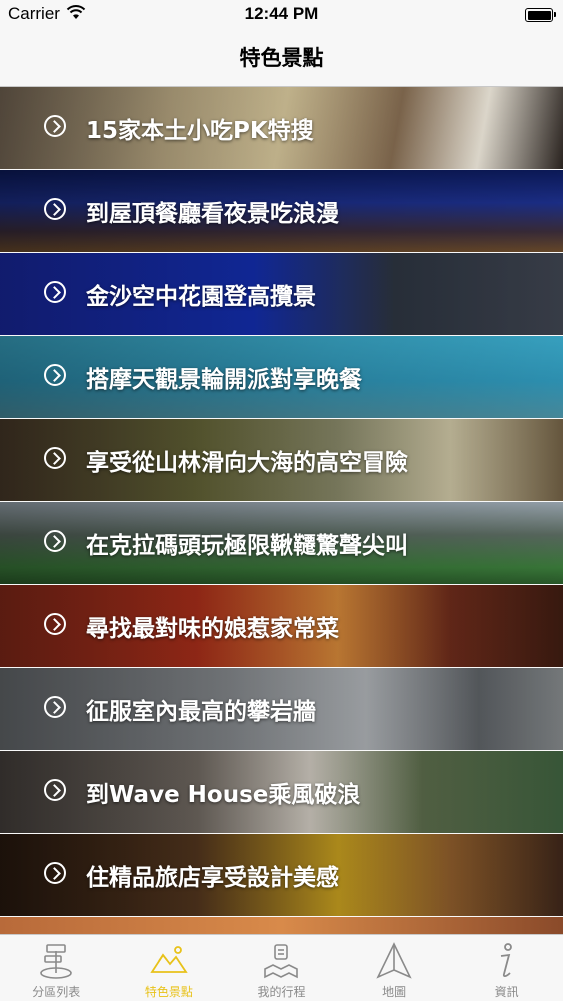 Image resolution: width=563 pixels, height=1001 pixels. Describe the element at coordinates (394, 992) in the screenshot. I see `tab-label: 地圖` at that location.